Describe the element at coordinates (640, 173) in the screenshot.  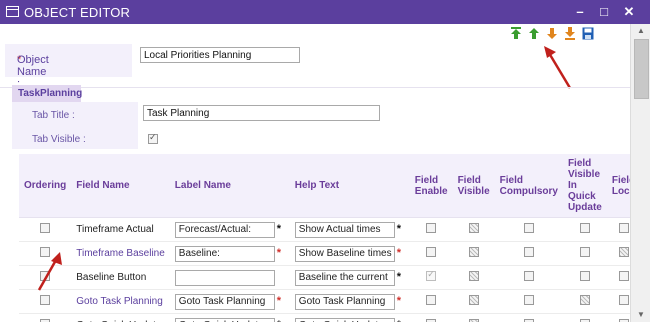
I see `vertical-scrollbar: ▲ ▼` at that location.